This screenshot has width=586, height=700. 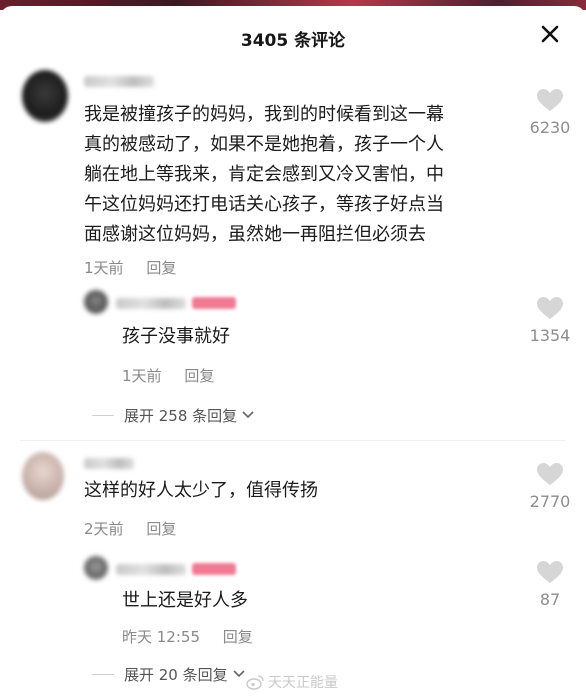 What do you see at coordinates (201, 490) in the screenshot?
I see `comment-text: 这样的好人太少了，值得传扬` at bounding box center [201, 490].